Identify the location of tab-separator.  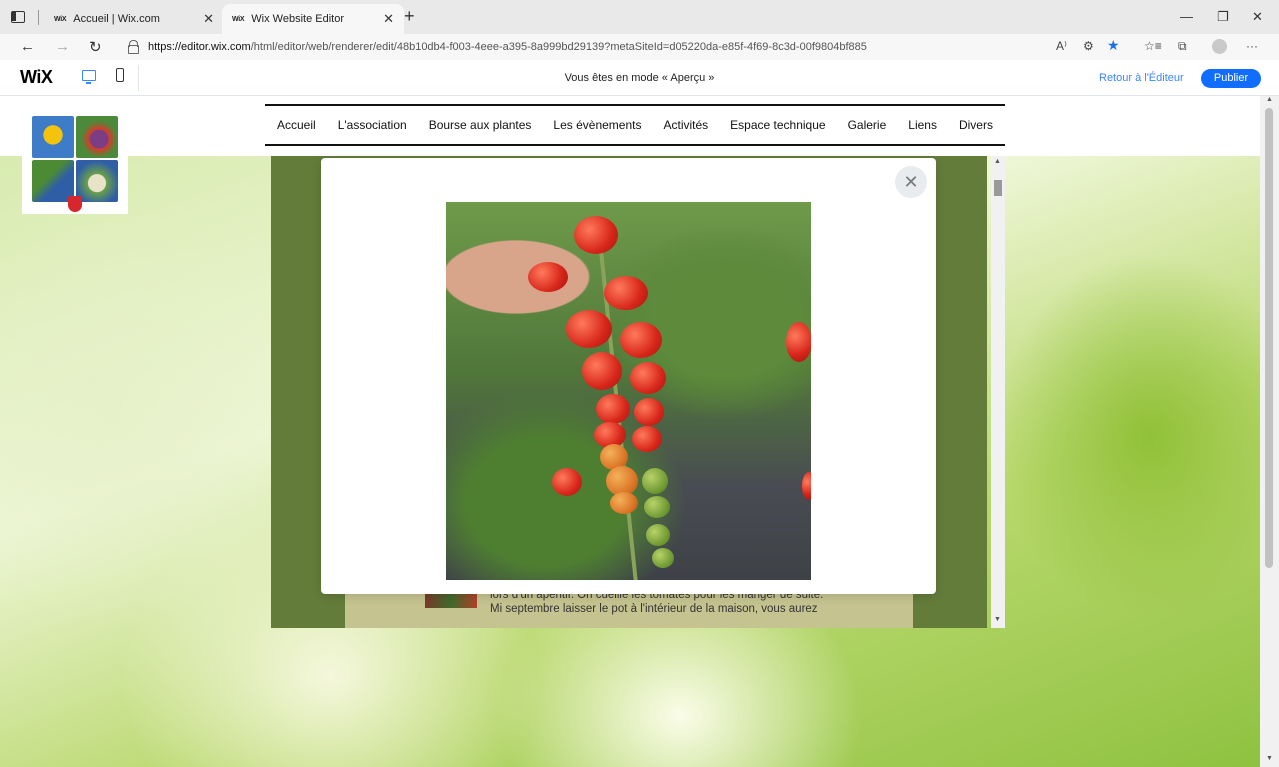
(38, 17).